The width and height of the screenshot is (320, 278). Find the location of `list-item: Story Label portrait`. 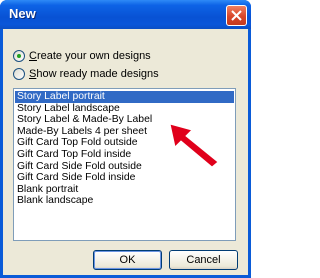

list-item: Story Label portrait is located at coordinates (124, 97).